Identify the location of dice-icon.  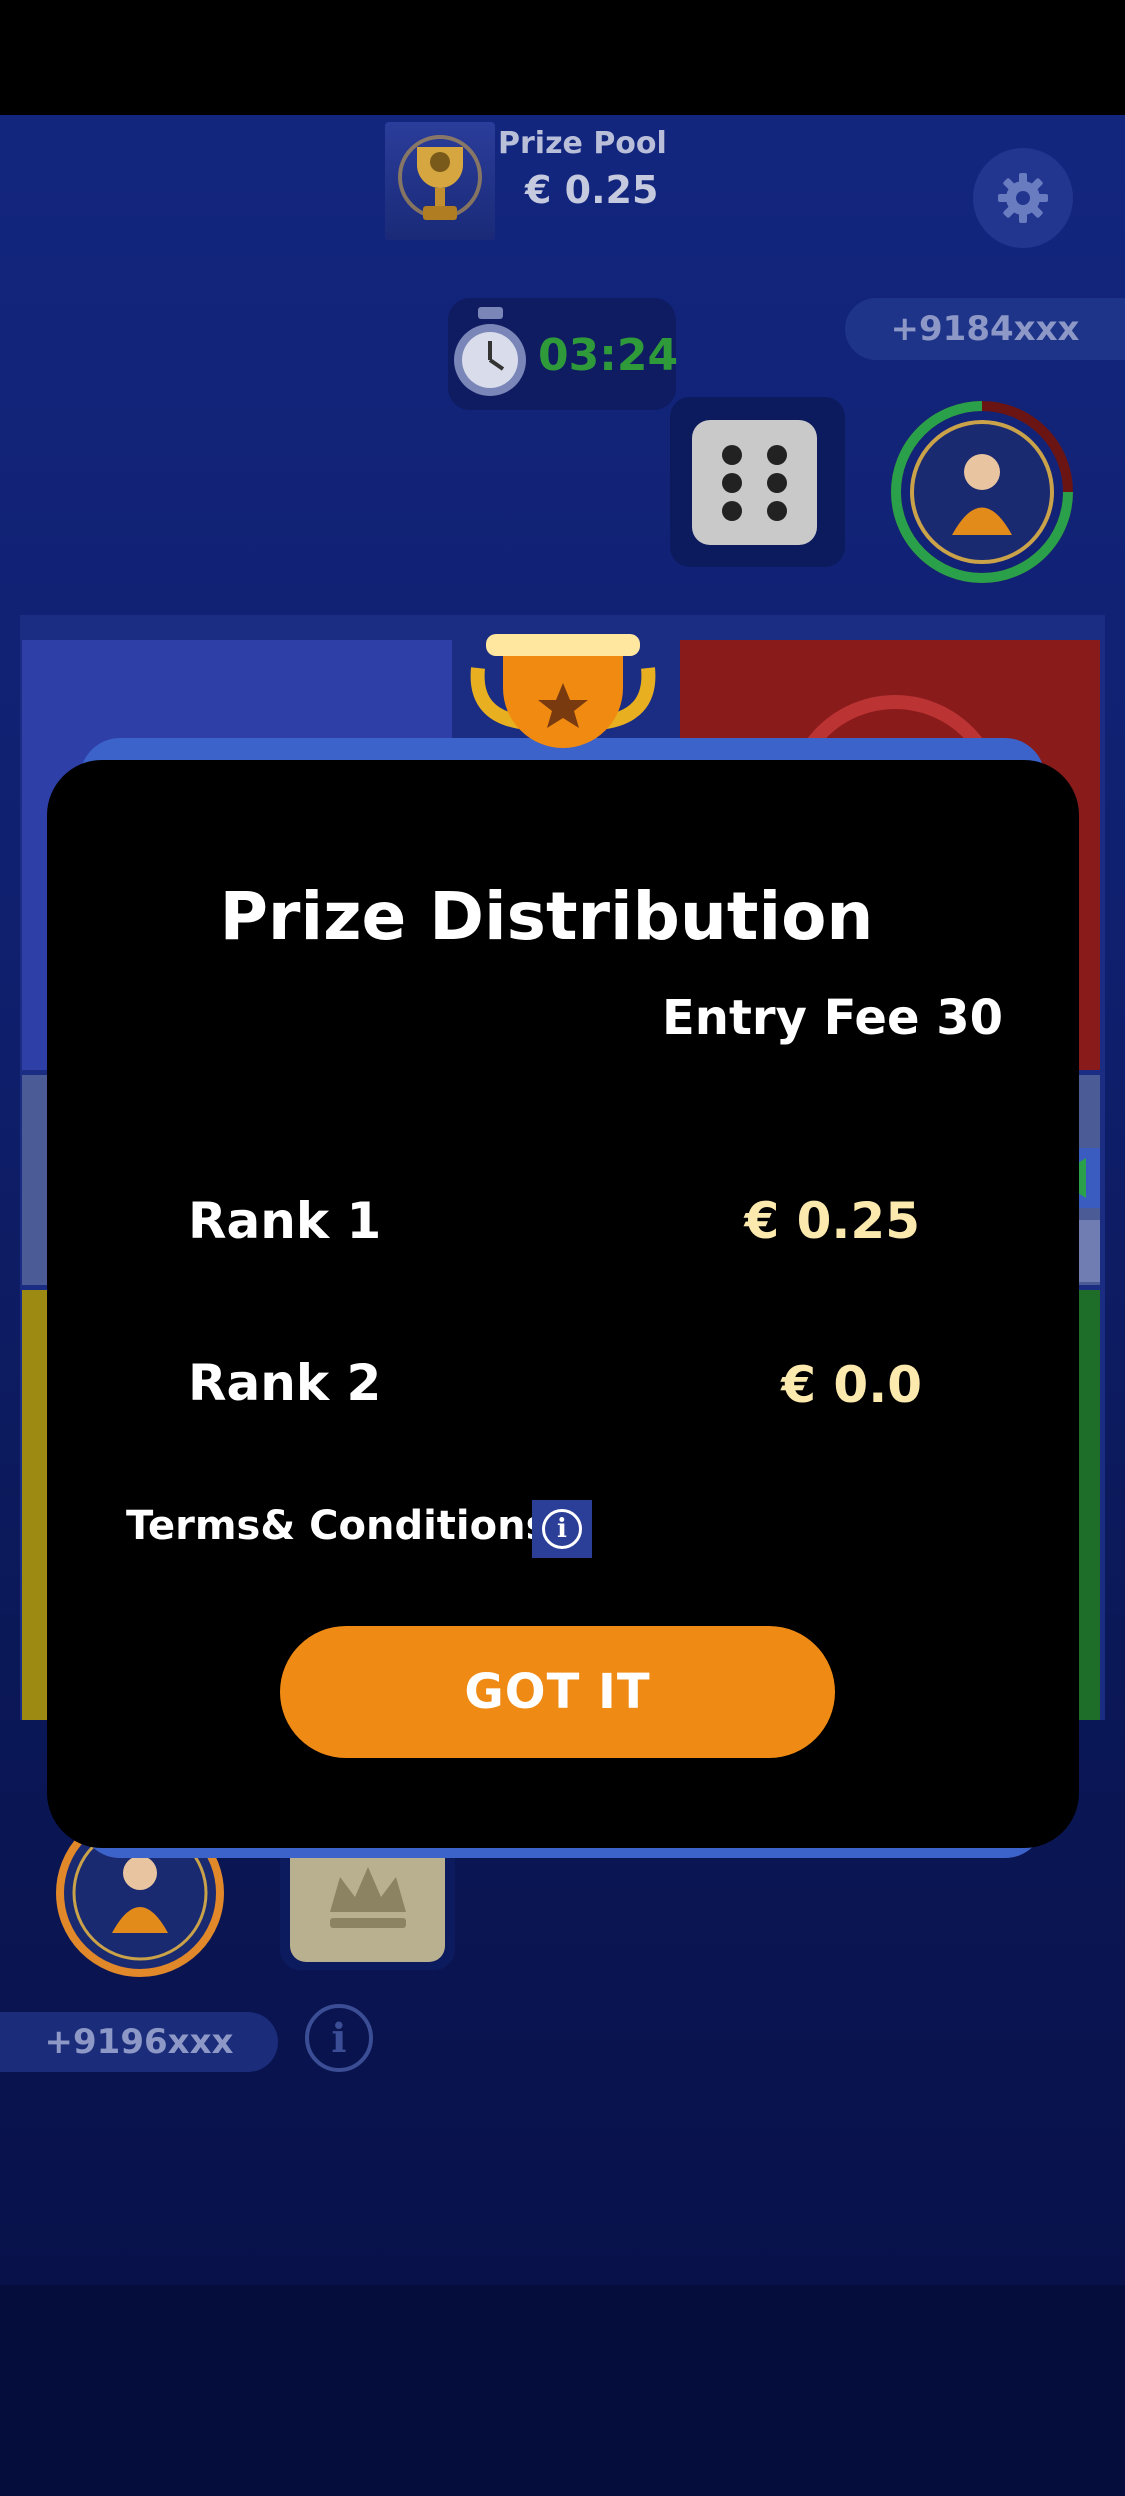
(754, 482).